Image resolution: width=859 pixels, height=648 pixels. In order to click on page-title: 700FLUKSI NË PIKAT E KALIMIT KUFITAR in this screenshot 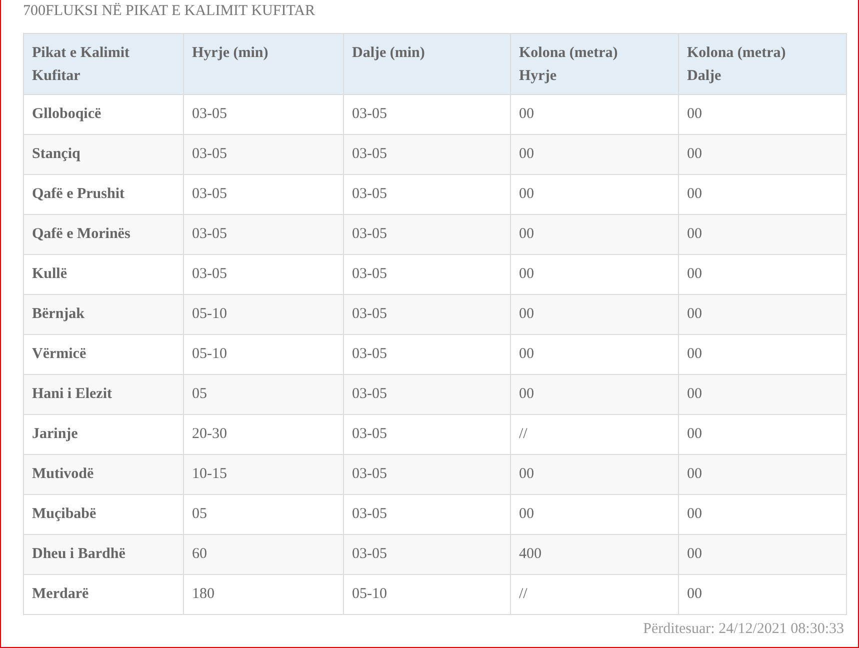, I will do `click(169, 11)`.